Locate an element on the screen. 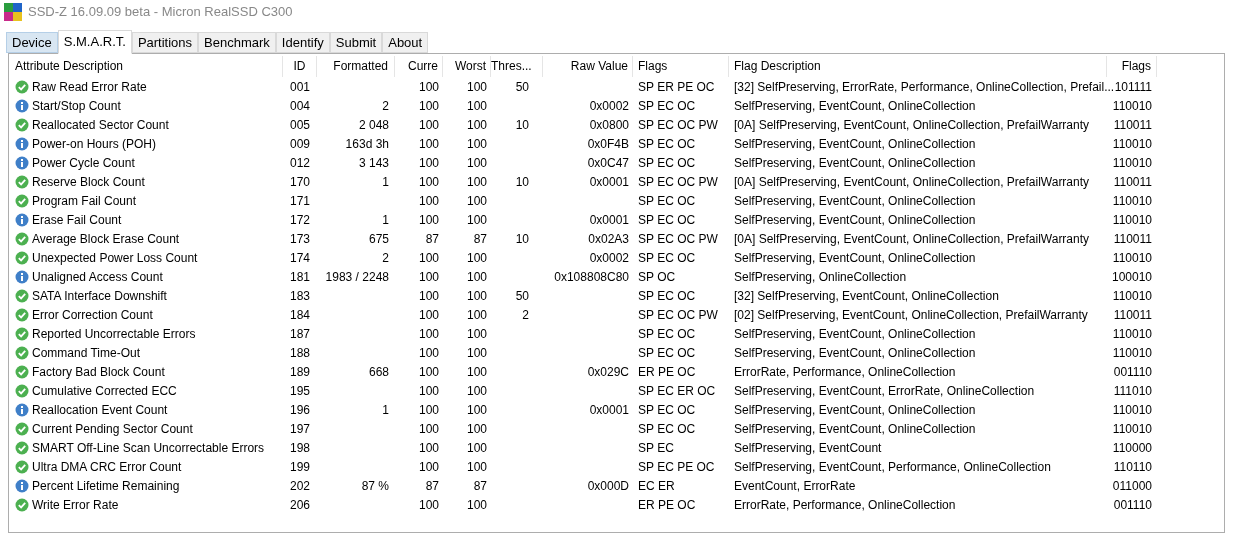  tab: S.M.A.R.T. is located at coordinates (94, 42).